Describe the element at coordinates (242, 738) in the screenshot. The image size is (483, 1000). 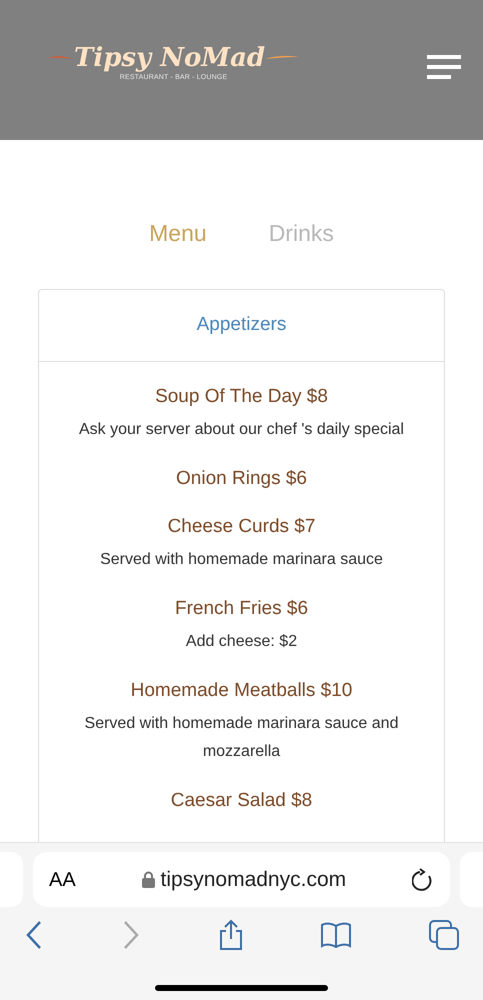
I see `item-description: Served with homemade marinara sauce and mozzarella` at that location.